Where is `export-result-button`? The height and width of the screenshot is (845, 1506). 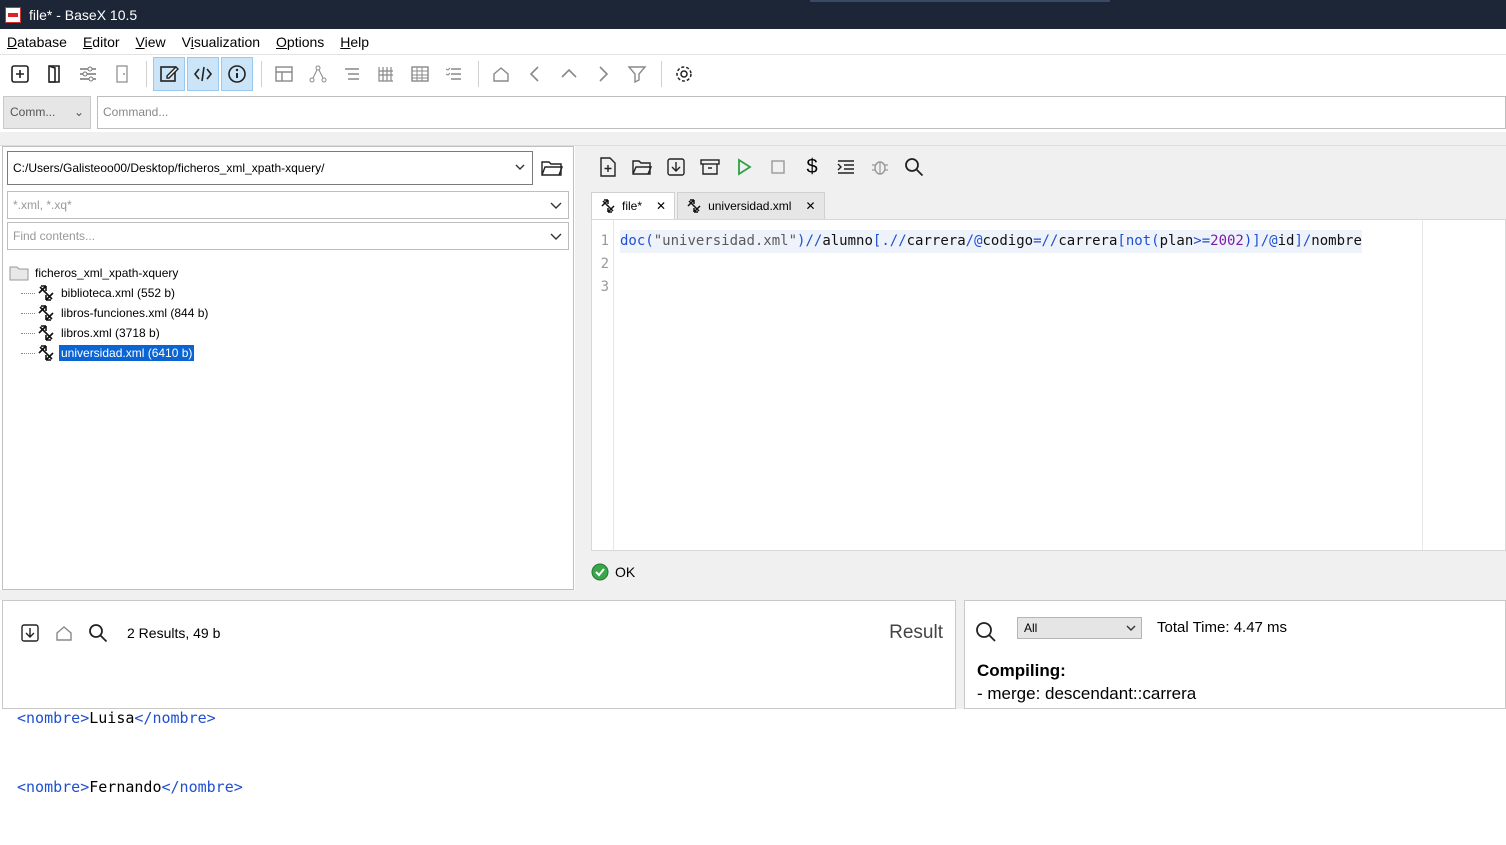
export-result-button is located at coordinates (30, 633).